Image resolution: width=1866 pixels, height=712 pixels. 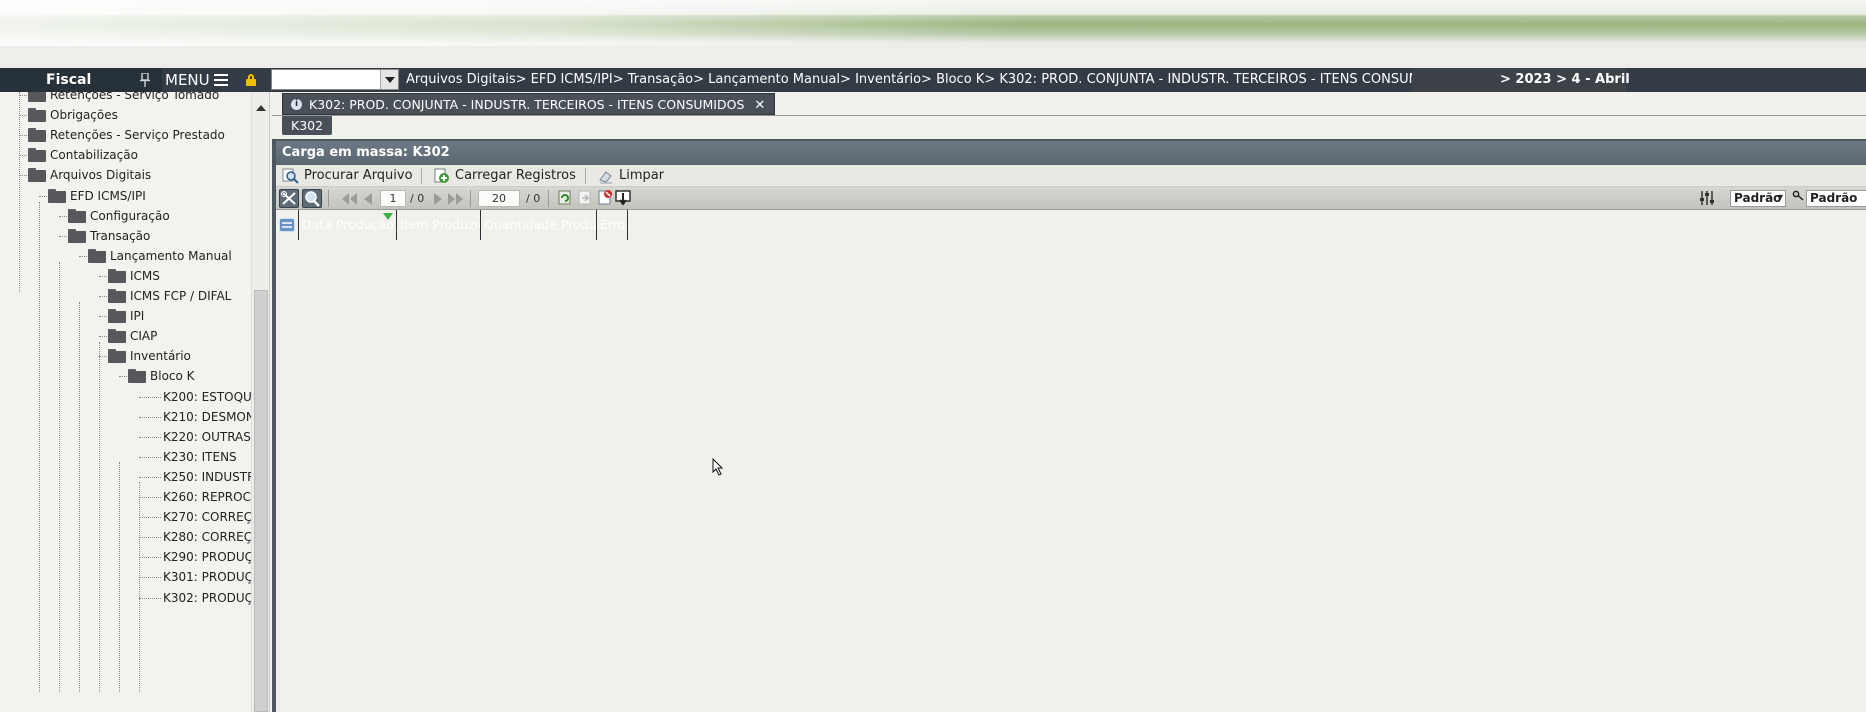 What do you see at coordinates (606, 198) in the screenshot?
I see `delete-record-icon` at bounding box center [606, 198].